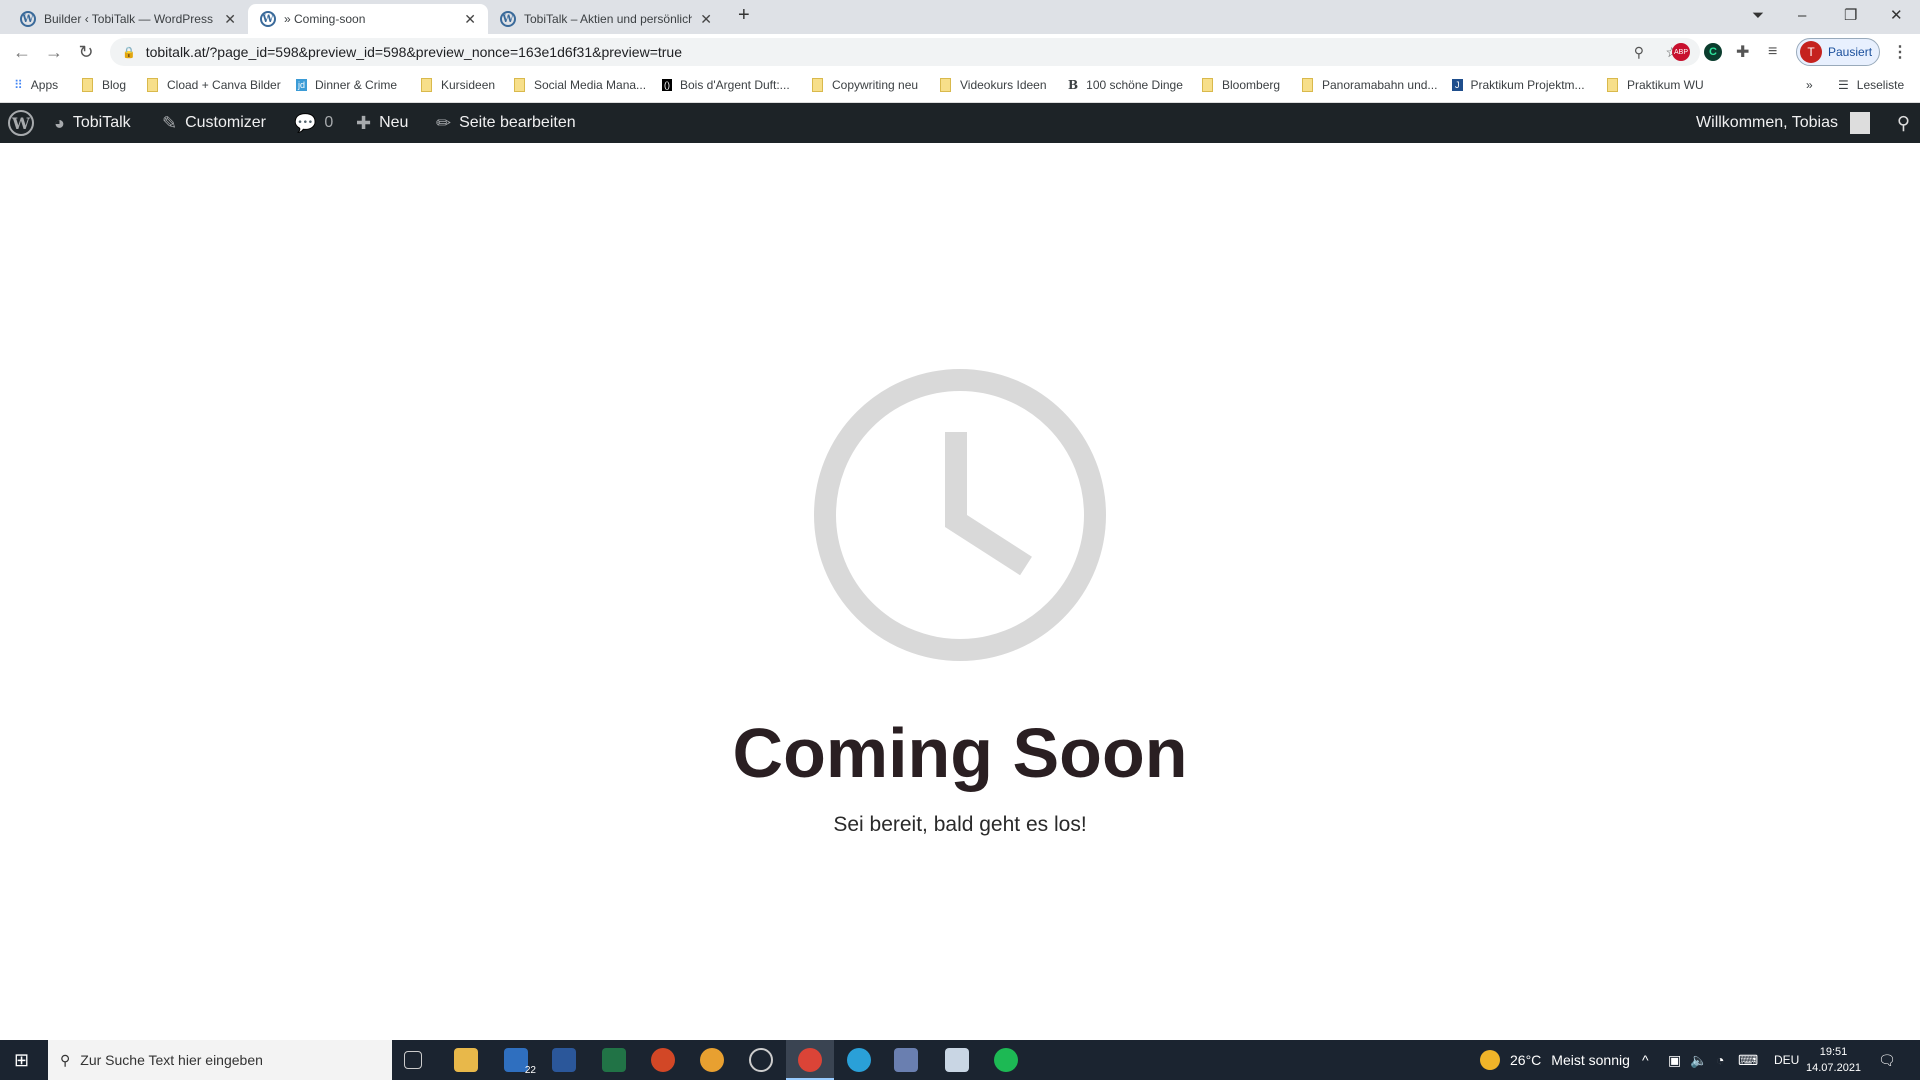  What do you see at coordinates (92, 123) in the screenshot?
I see `site-name-menu: ◕ TobiTalk` at bounding box center [92, 123].